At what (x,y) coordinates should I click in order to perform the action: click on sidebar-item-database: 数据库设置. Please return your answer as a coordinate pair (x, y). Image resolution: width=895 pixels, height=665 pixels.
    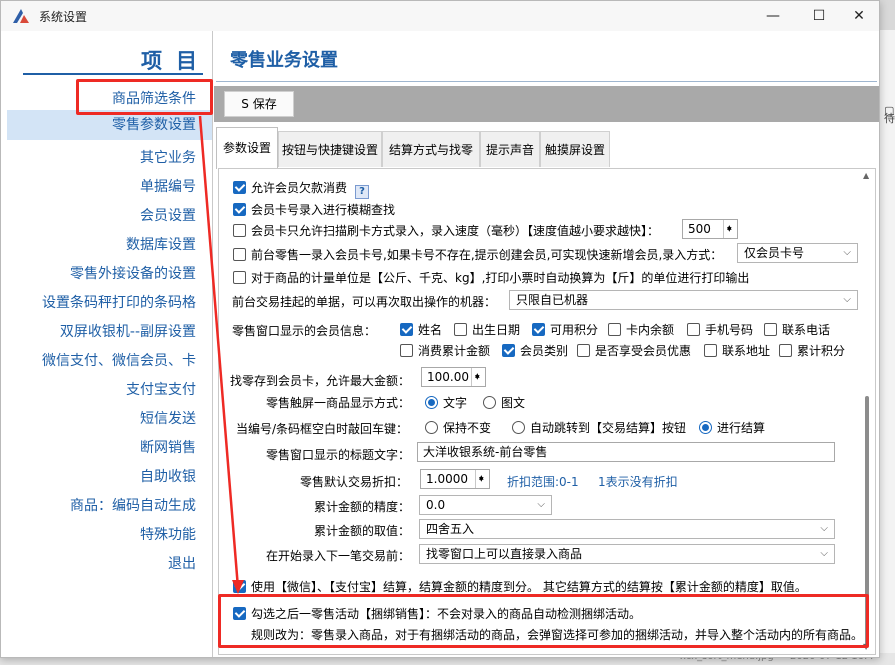
    Looking at the image, I should click on (161, 244).